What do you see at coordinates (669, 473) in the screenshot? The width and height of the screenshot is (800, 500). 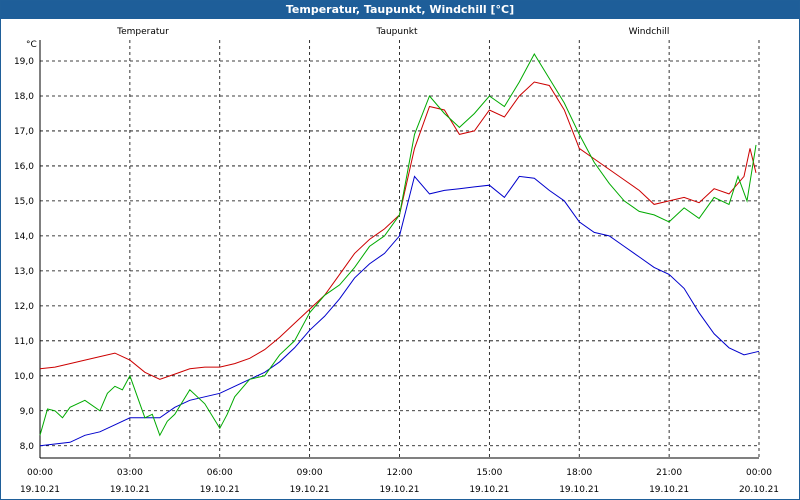 I see `x-tick-time-label: 21:00` at bounding box center [669, 473].